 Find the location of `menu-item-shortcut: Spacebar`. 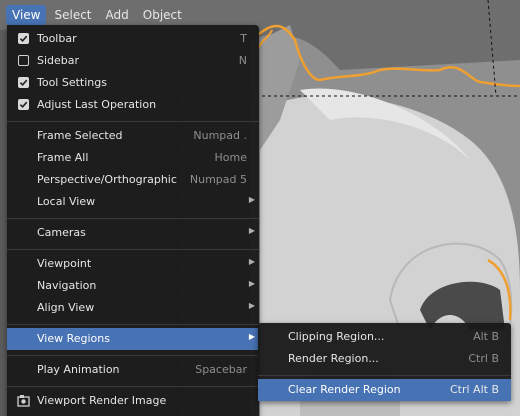

menu-item-shortcut: Spacebar is located at coordinates (221, 369).